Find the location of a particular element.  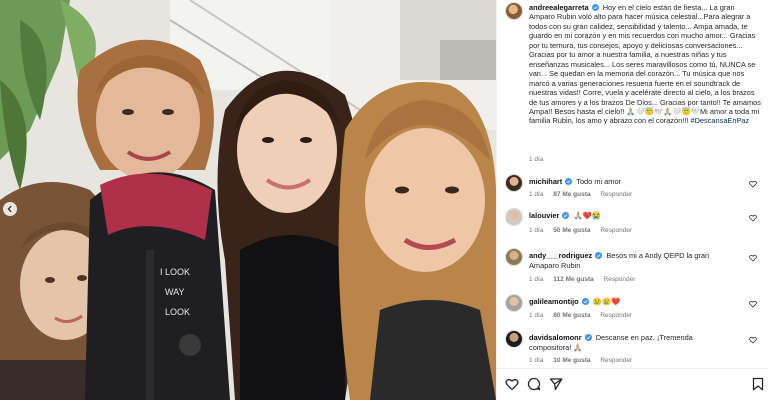

comment-username: davidsalomonr is located at coordinates (555, 337).